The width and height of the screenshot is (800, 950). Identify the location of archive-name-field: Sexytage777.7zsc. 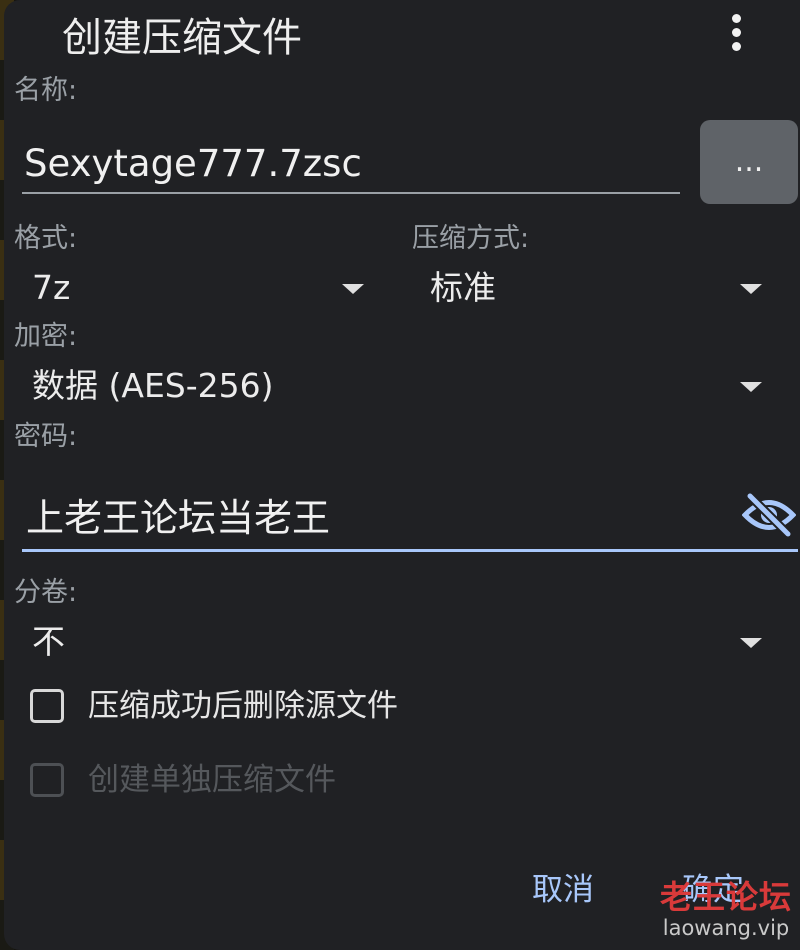
(351, 166).